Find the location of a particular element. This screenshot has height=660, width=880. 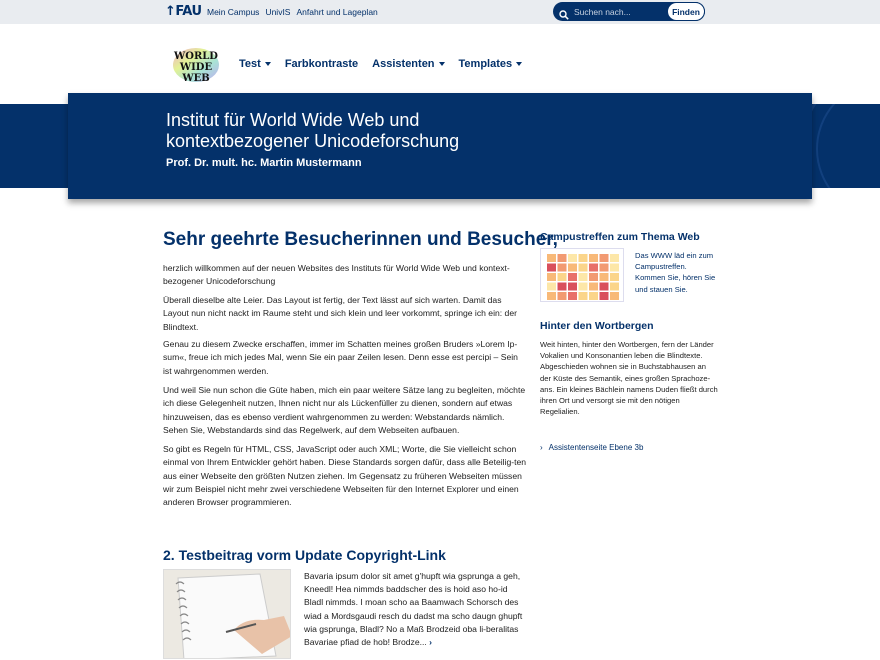

sidebar-widget-title: Hinter den Wortbergen is located at coordinates (597, 326).